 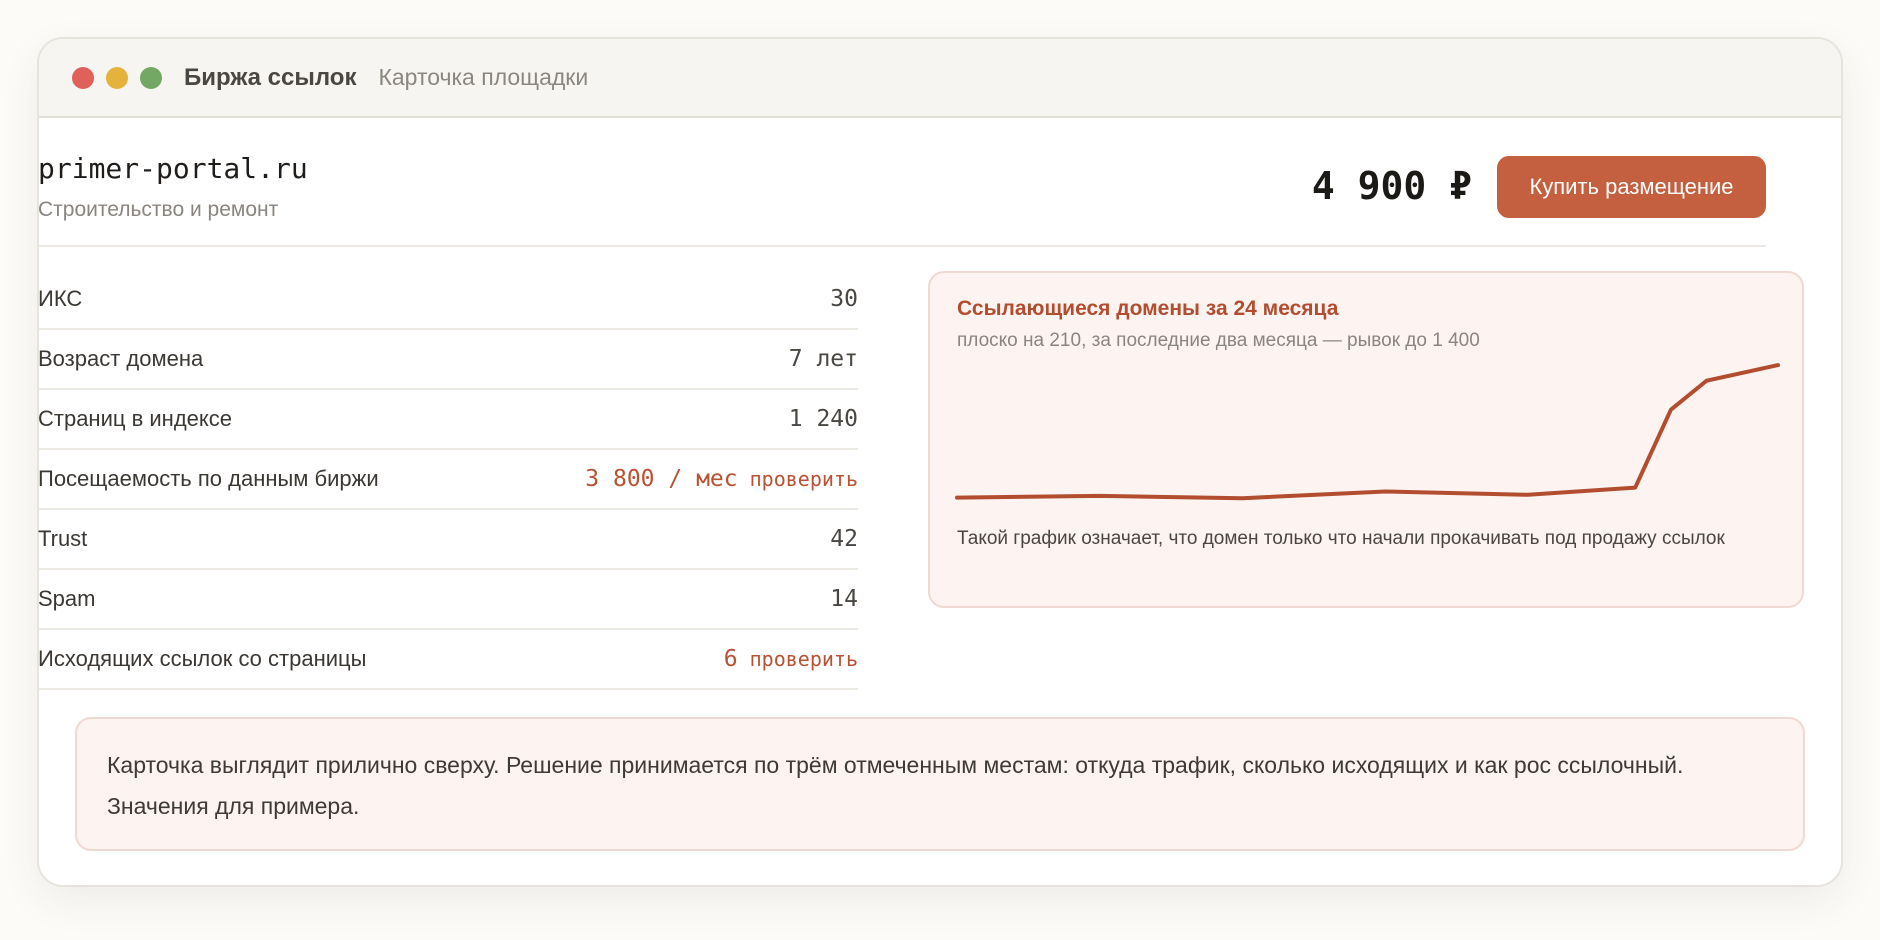 What do you see at coordinates (67, 598) in the screenshot?
I see `metric-label: Spam` at bounding box center [67, 598].